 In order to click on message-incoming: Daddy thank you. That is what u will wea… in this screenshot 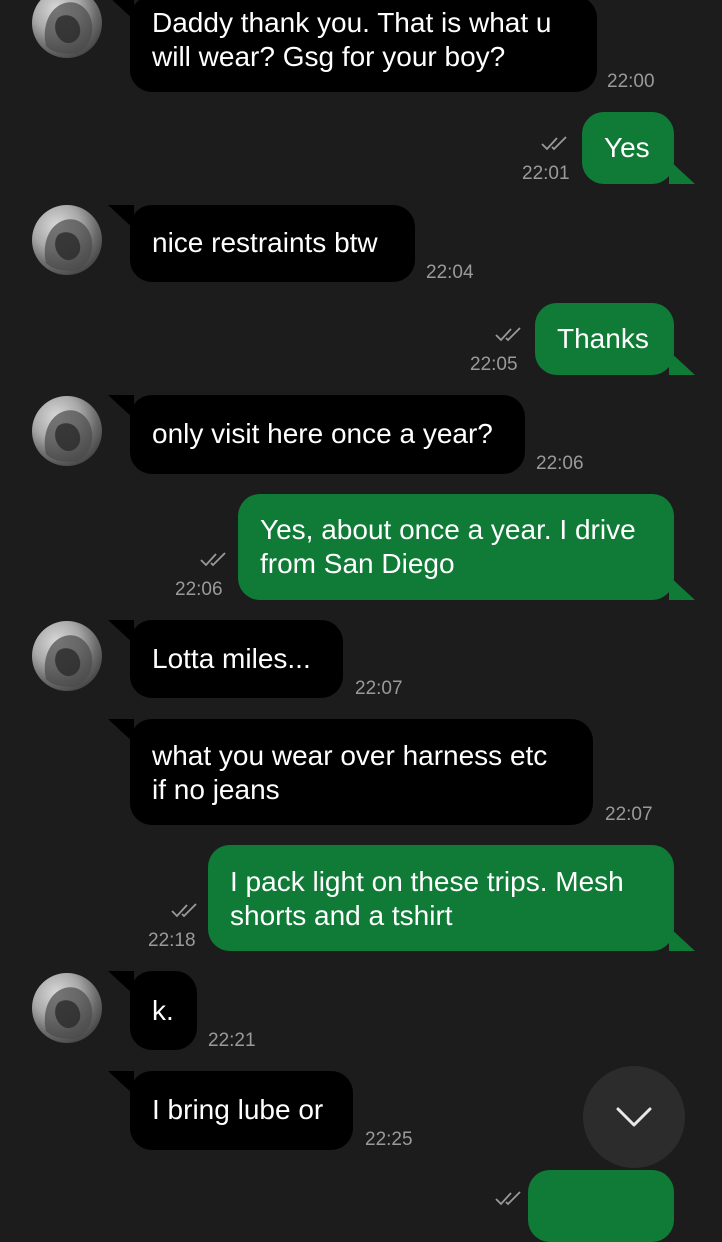, I will do `click(363, 46)`.